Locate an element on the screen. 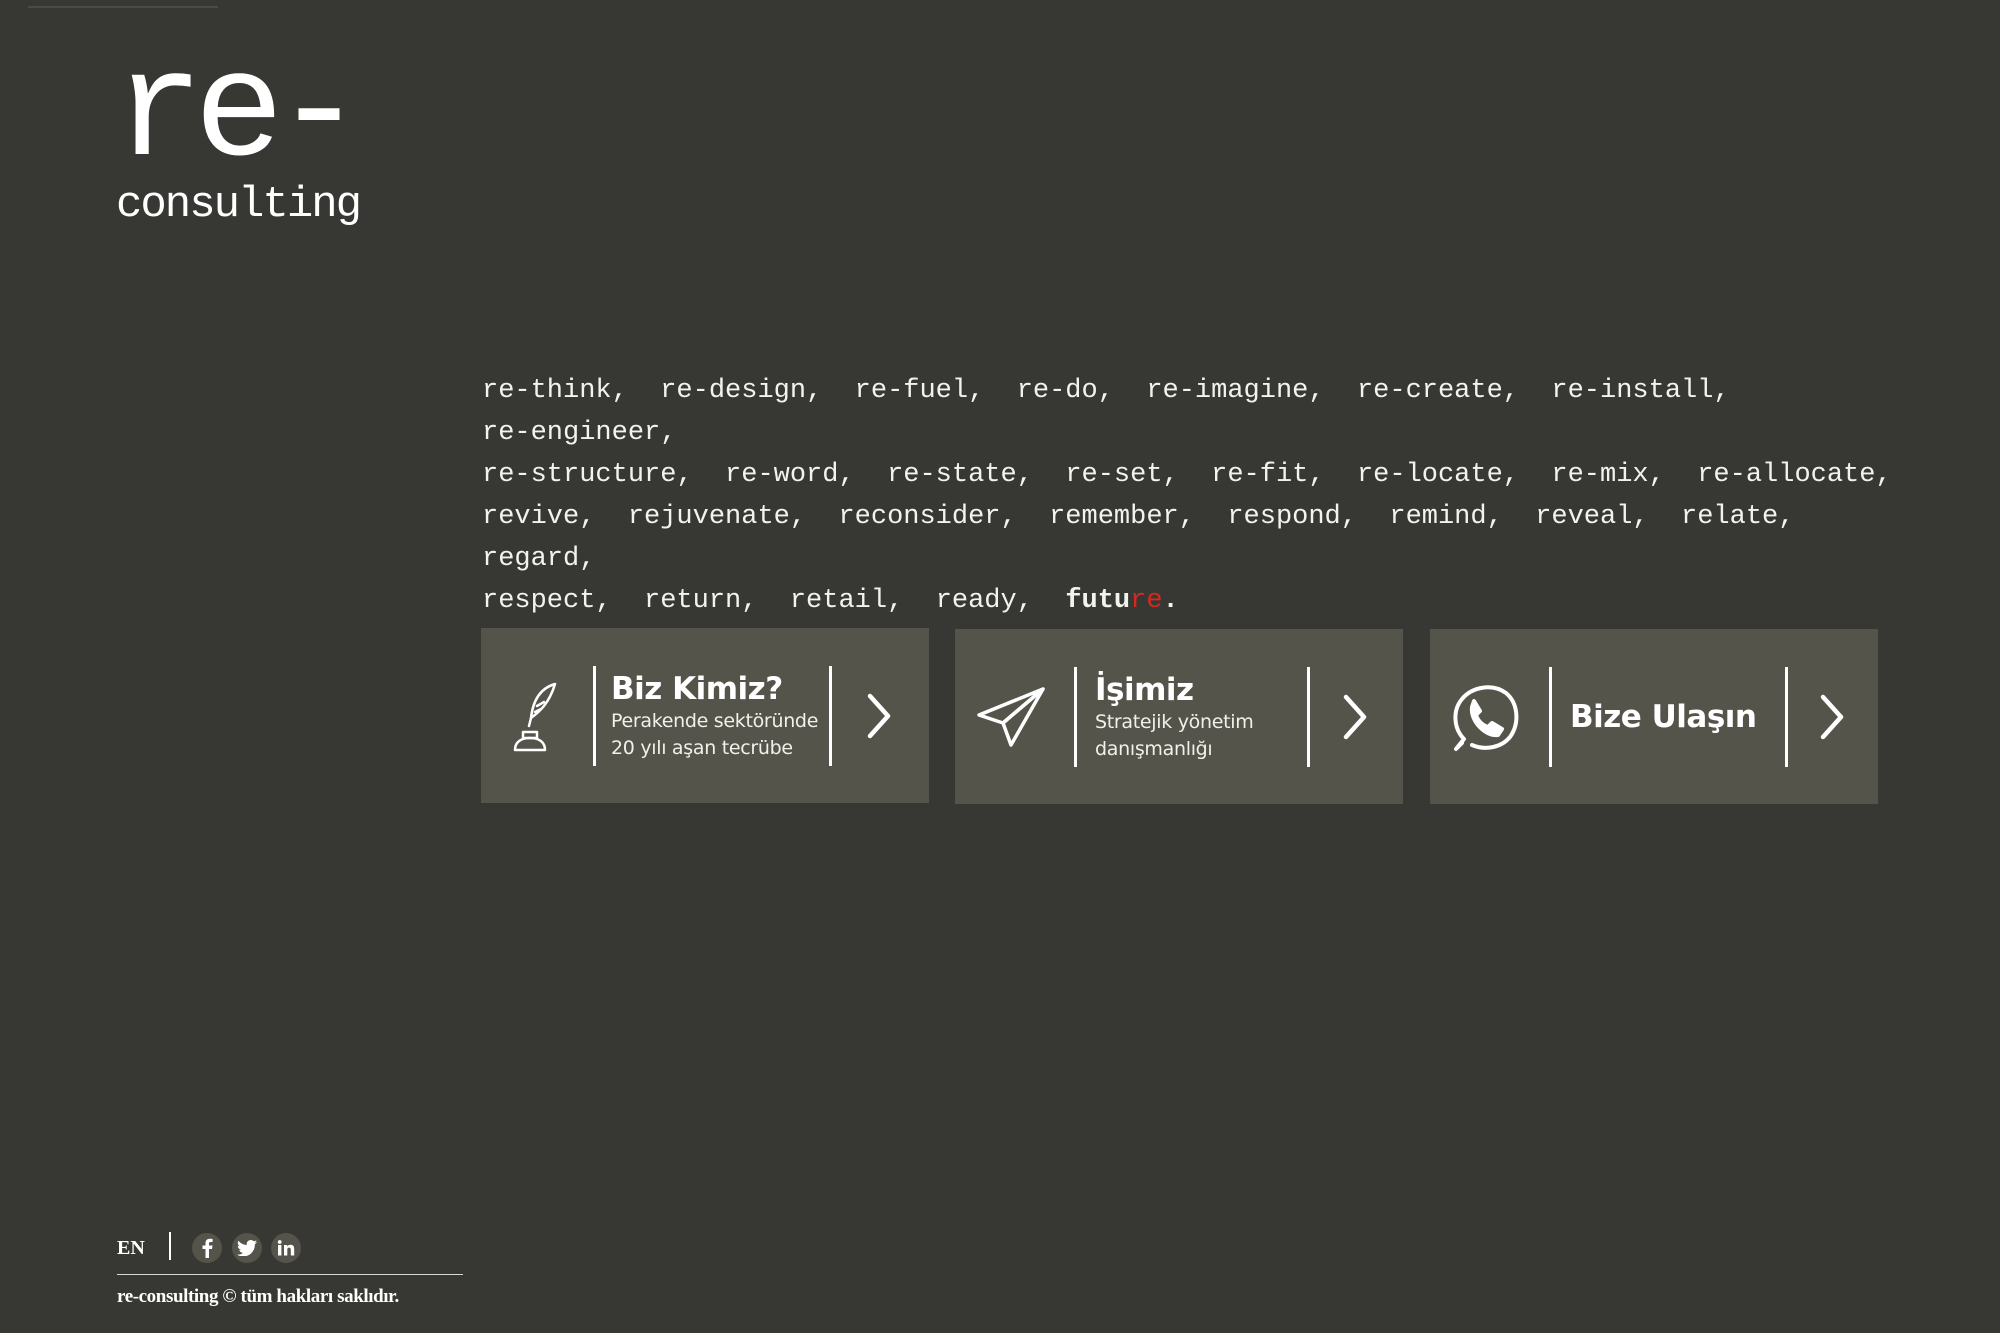  tagline-word: re-create is located at coordinates (1429, 391).